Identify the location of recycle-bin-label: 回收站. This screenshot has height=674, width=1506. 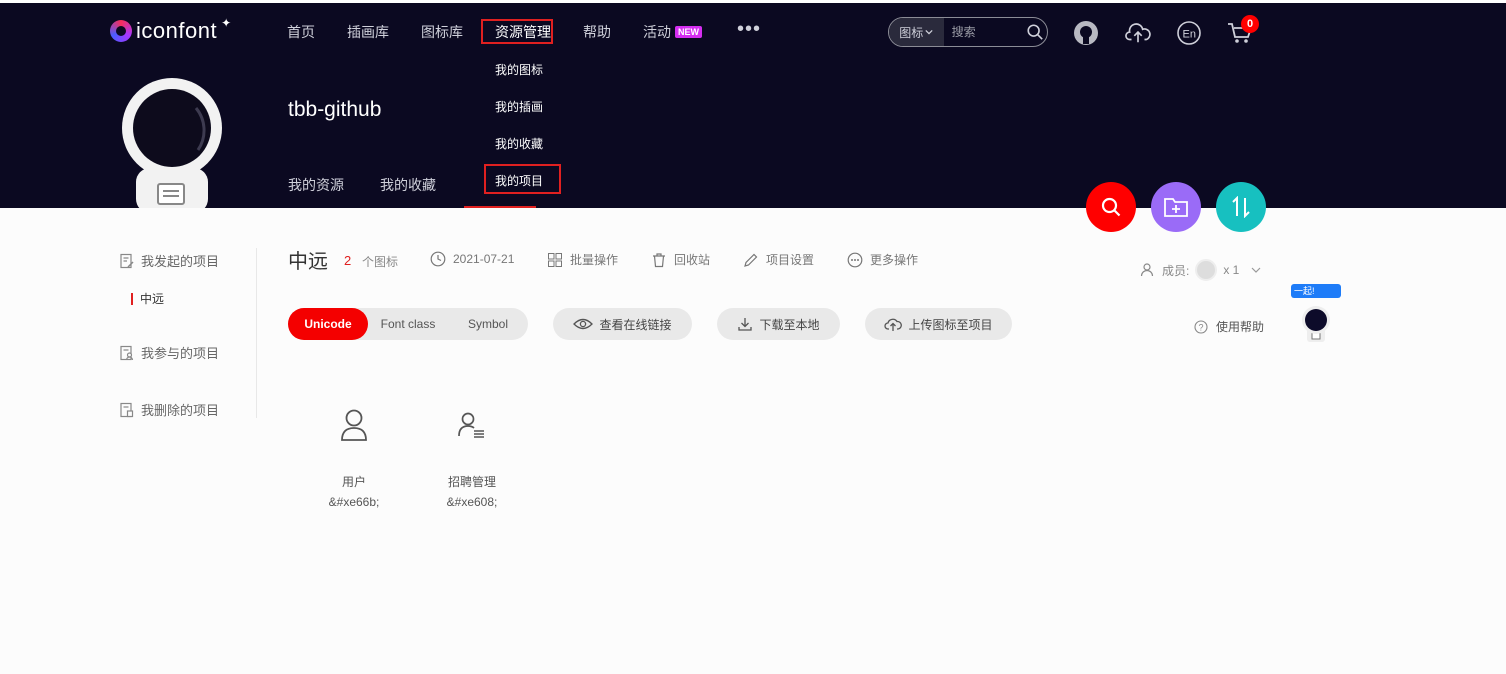
(692, 260).